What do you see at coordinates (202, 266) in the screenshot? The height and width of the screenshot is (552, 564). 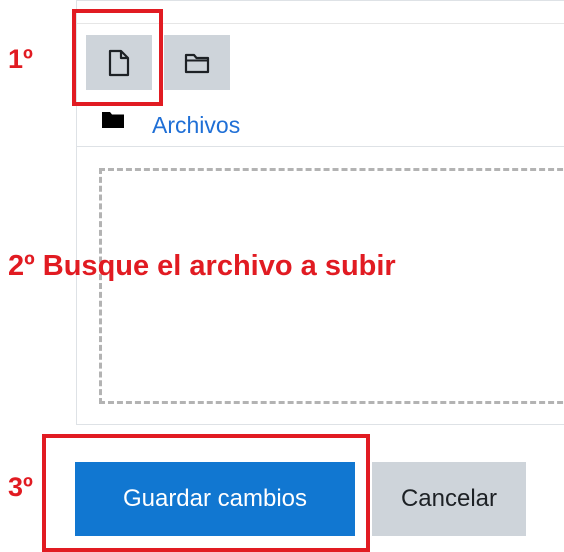 I see `annotation-step2-label: 2º Busque el archivo a subir` at bounding box center [202, 266].